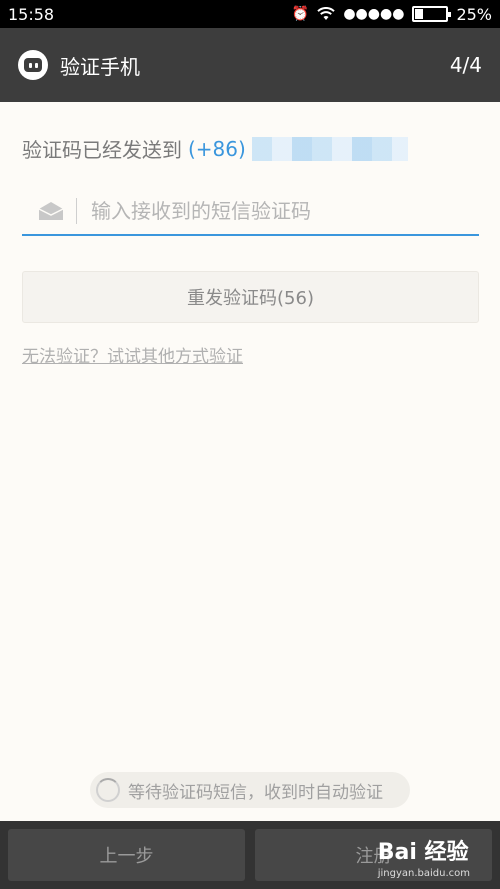  What do you see at coordinates (423, 873) in the screenshot?
I see `watermark-url: jingyan.baidu.com` at bounding box center [423, 873].